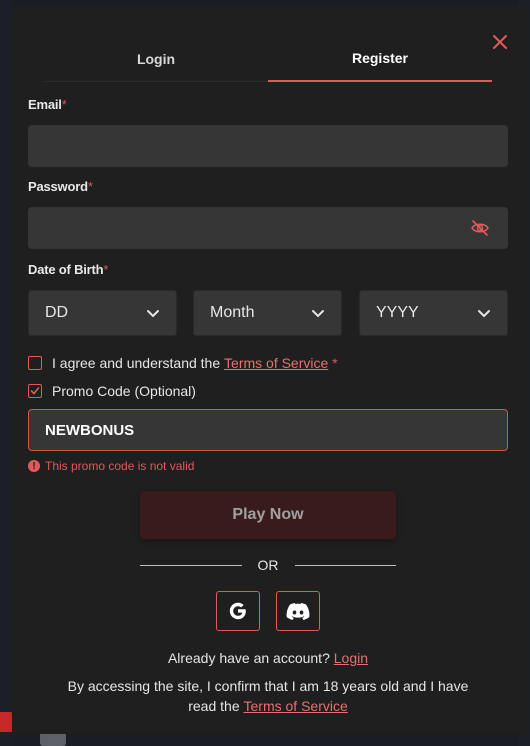 The height and width of the screenshot is (746, 530). I want to click on promo-checkbox, so click(35, 391).